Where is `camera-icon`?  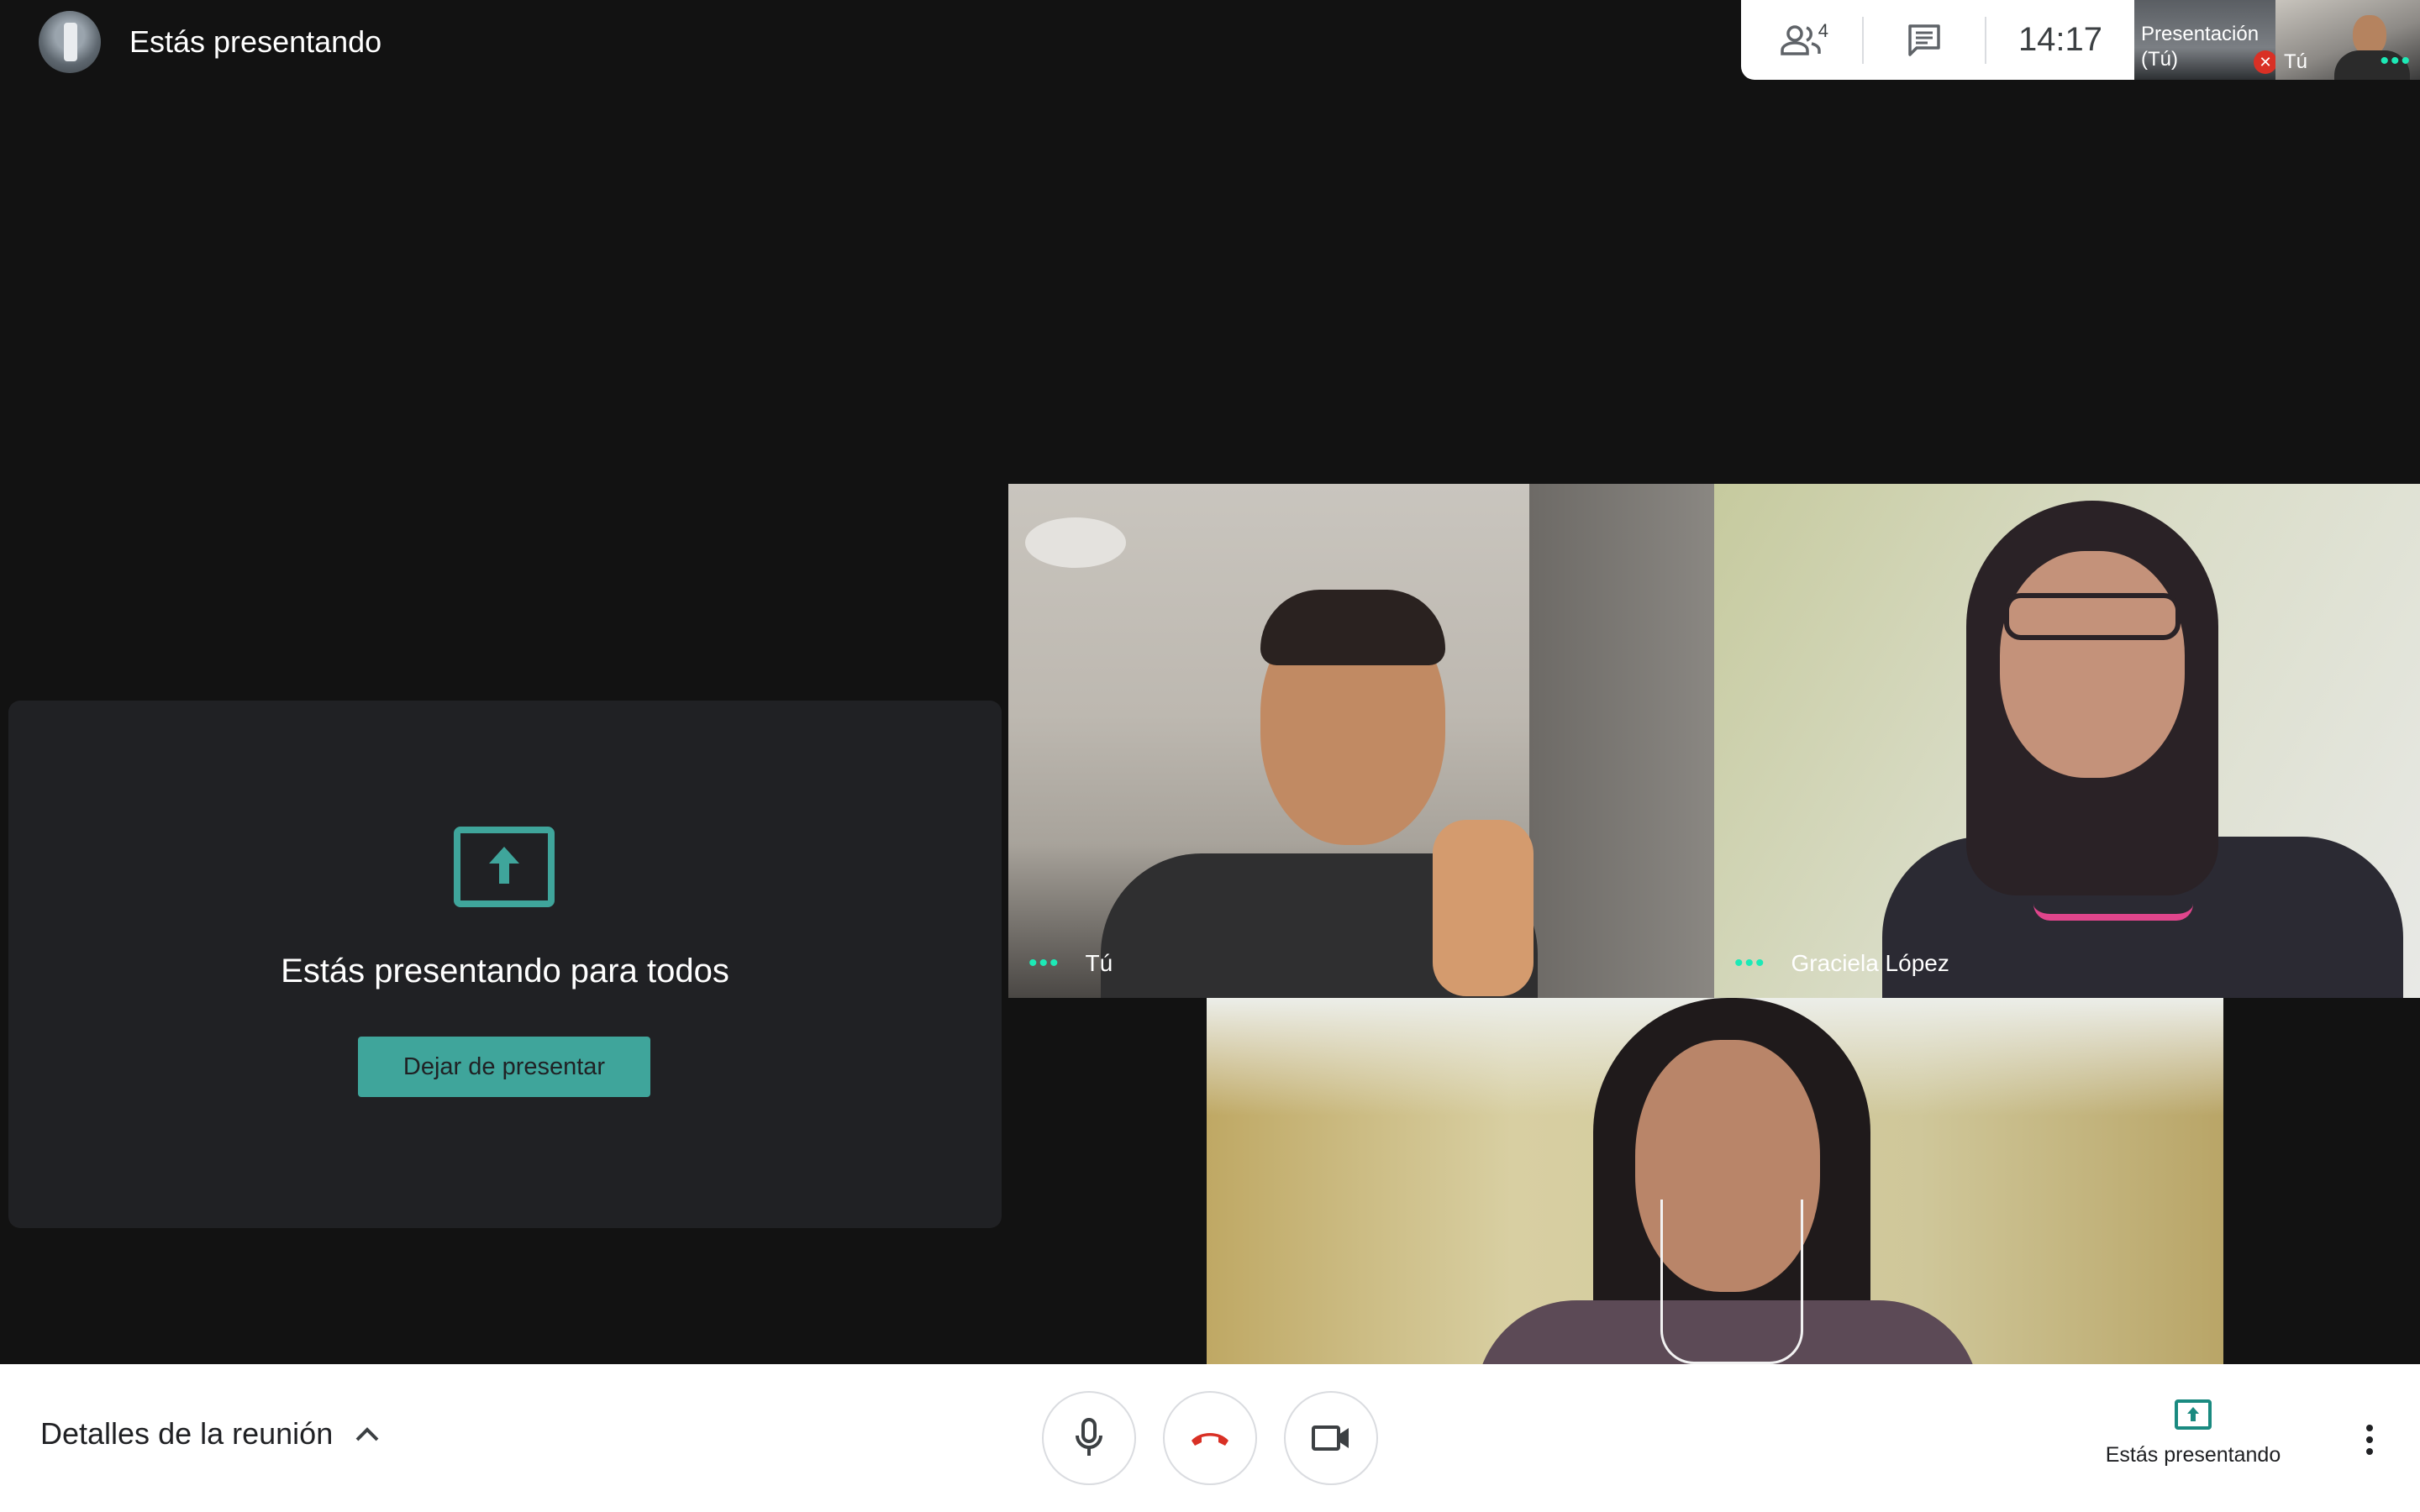 camera-icon is located at coordinates (1330, 1438).